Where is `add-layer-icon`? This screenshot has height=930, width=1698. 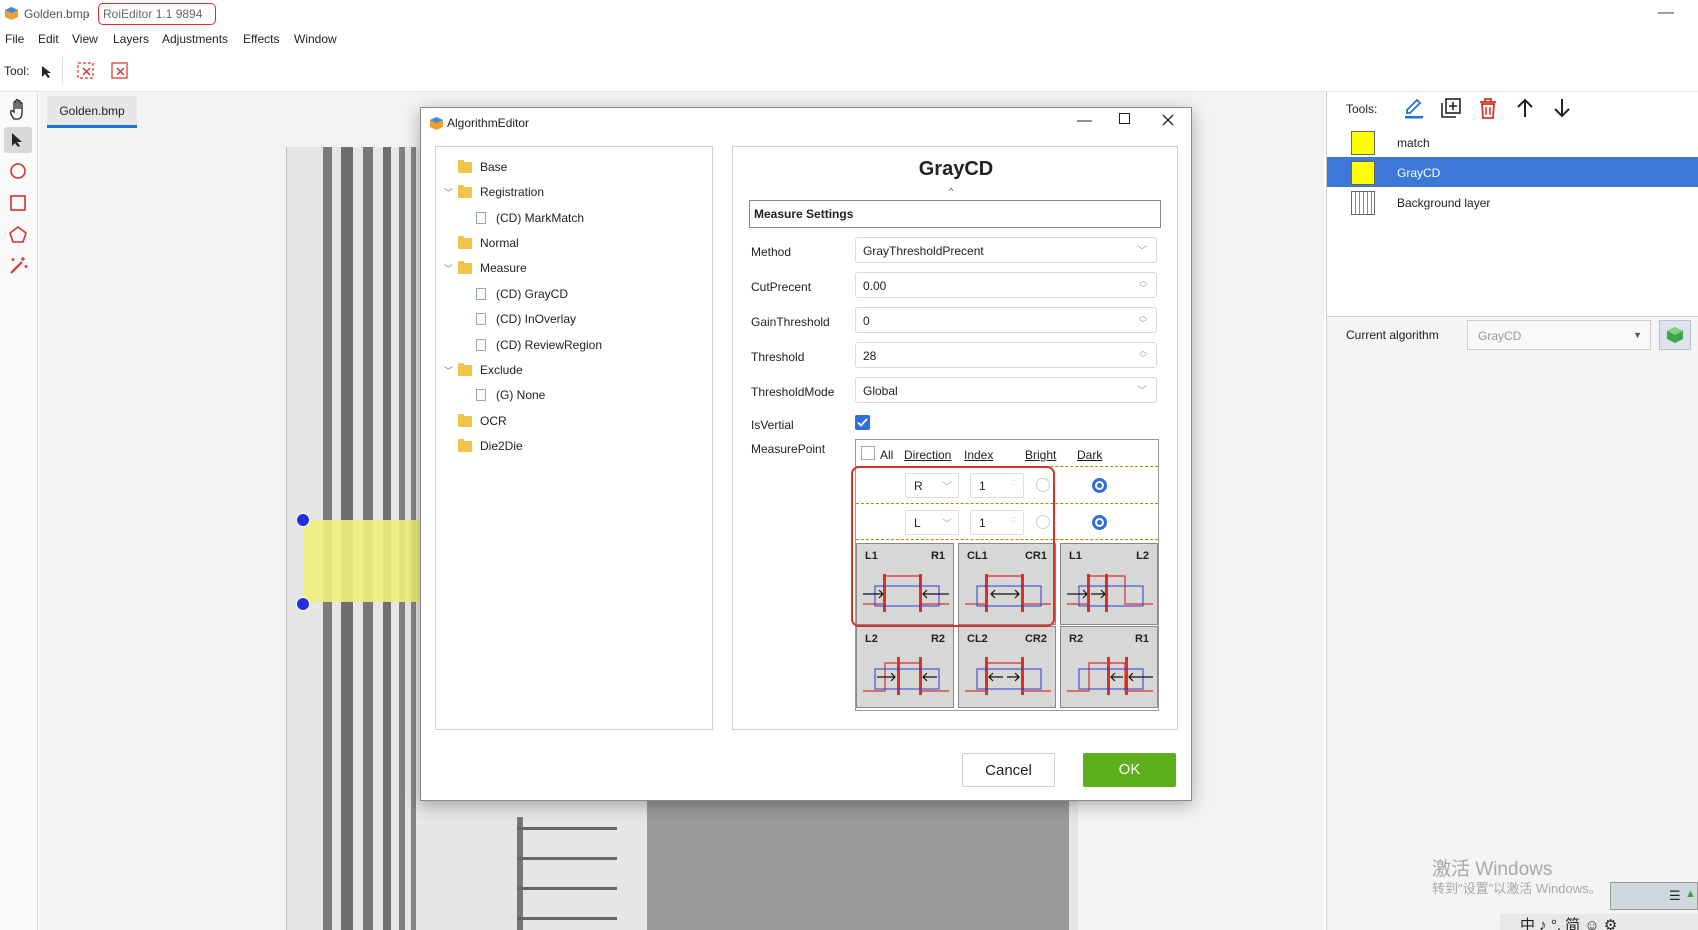 add-layer-icon is located at coordinates (1451, 108).